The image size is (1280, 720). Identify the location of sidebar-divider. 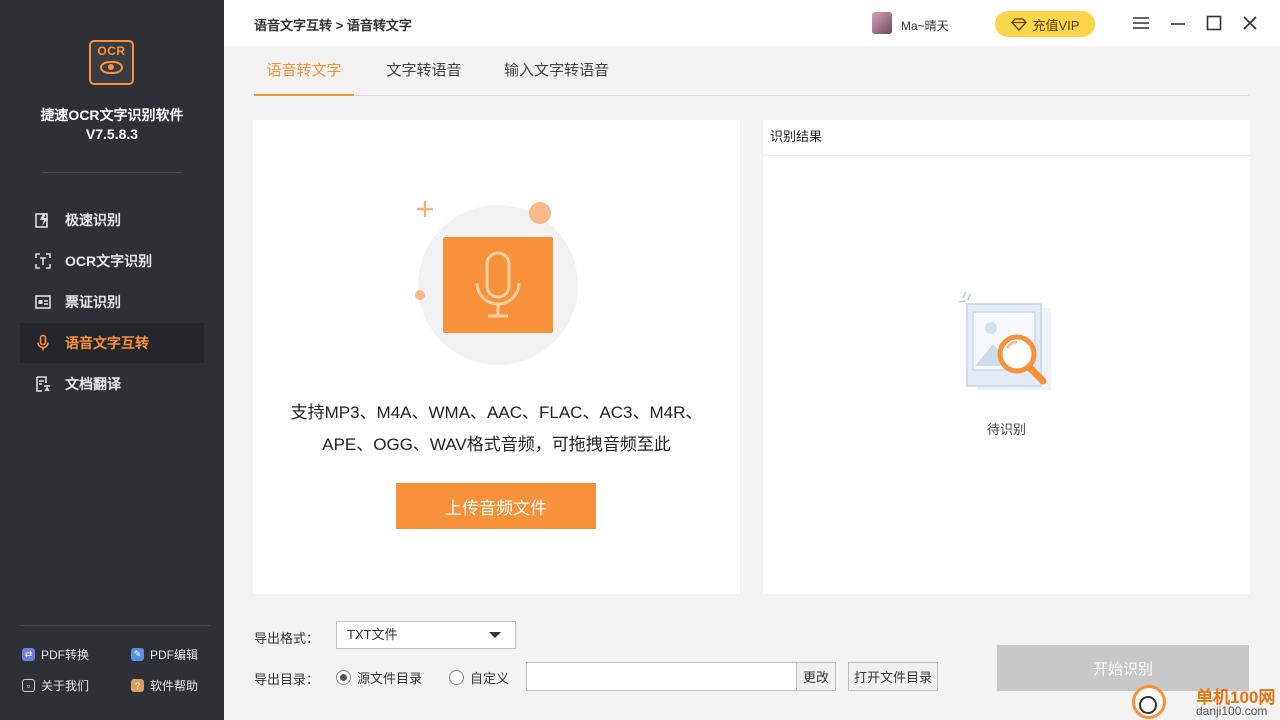
(112, 172).